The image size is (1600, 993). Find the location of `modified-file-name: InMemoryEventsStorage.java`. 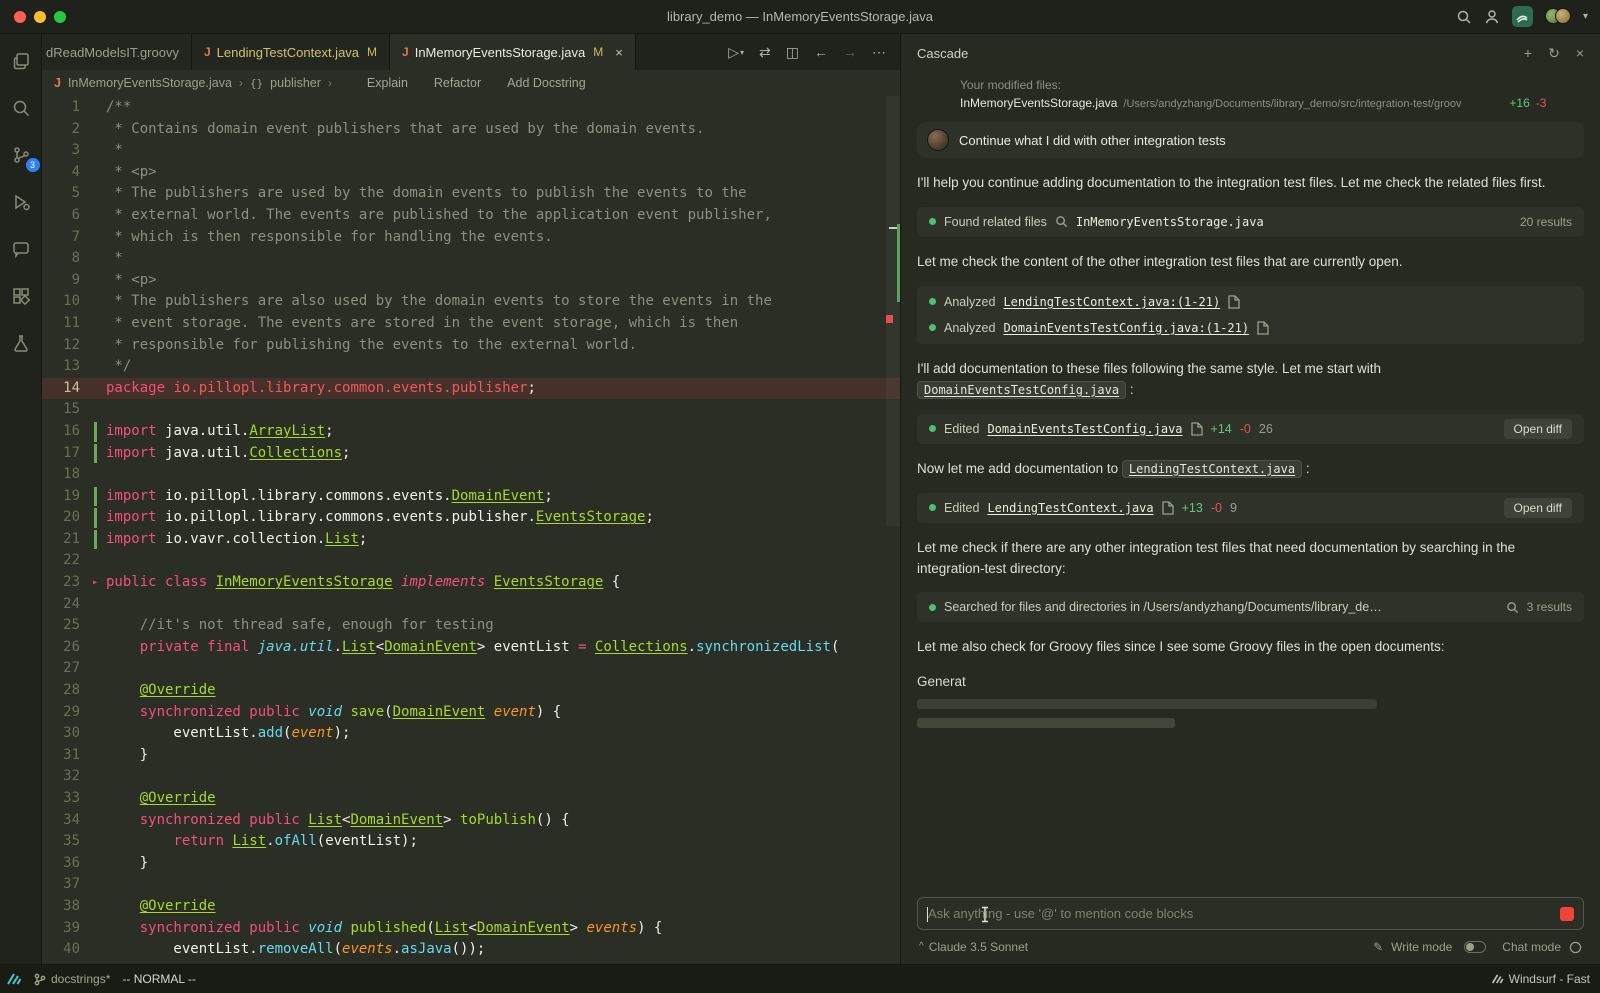

modified-file-name: InMemoryEventsStorage.java is located at coordinates (1038, 103).